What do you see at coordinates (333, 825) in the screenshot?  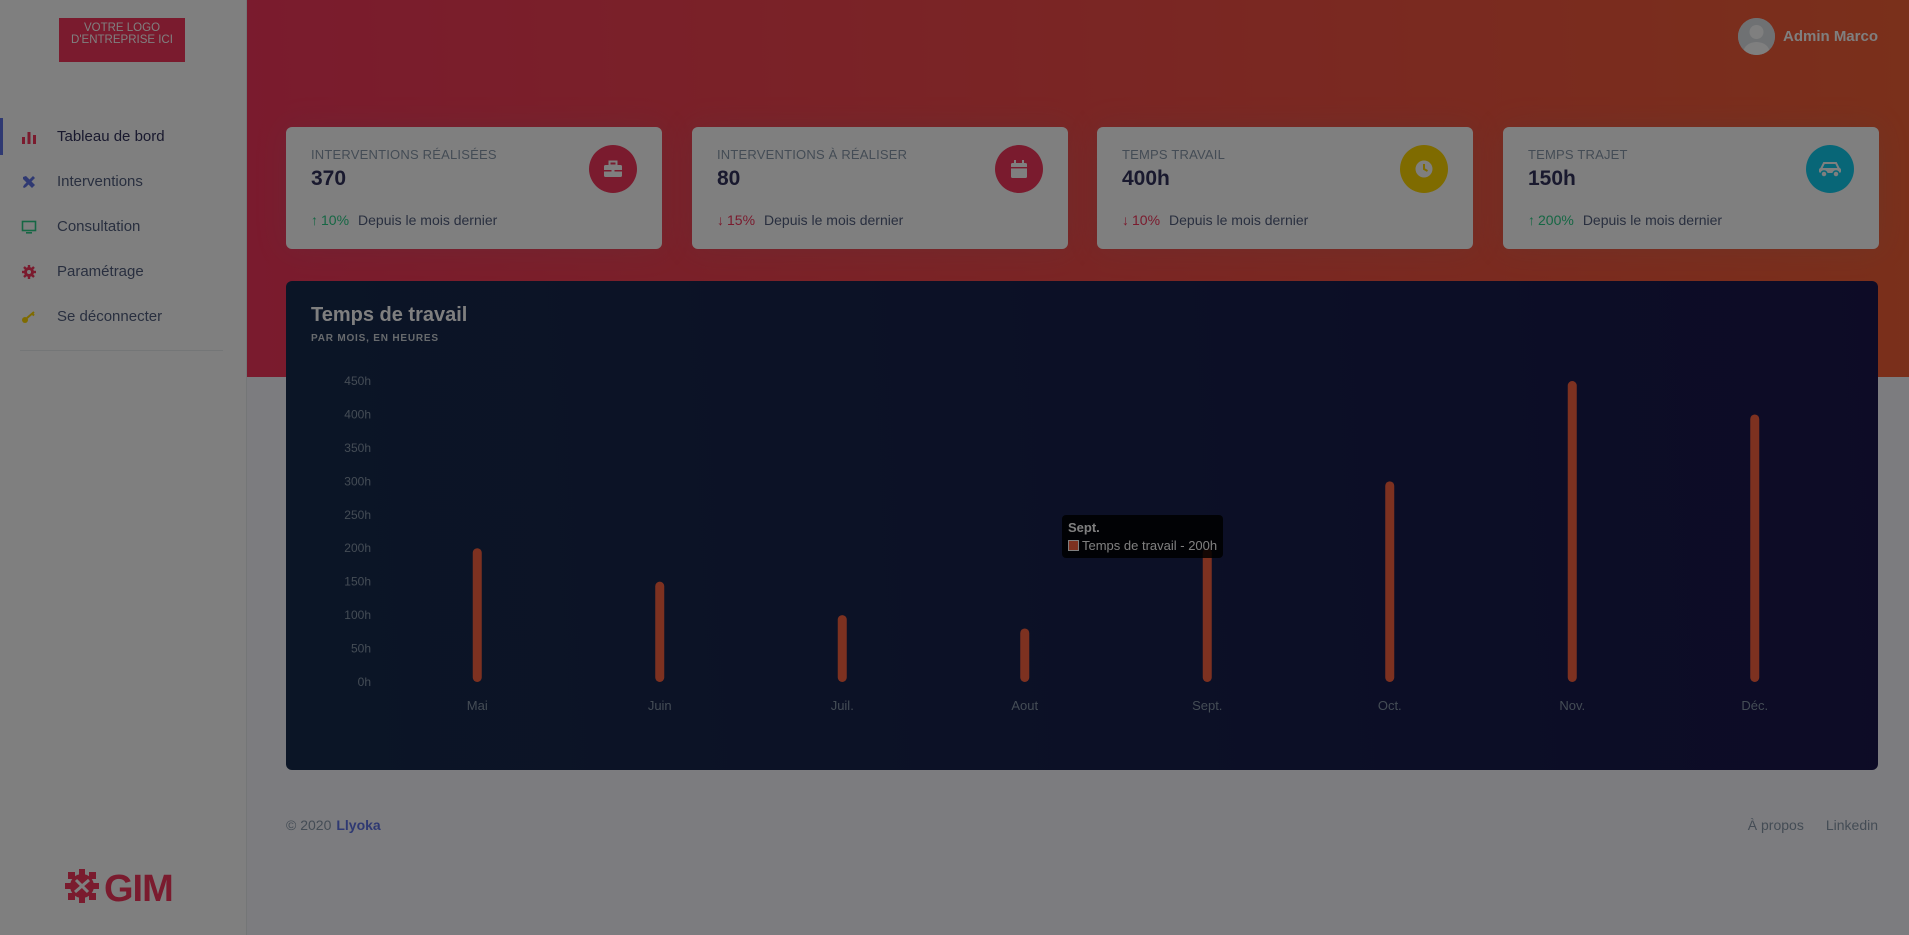 I see `footer-copyright: © 2020 Llyoka` at bounding box center [333, 825].